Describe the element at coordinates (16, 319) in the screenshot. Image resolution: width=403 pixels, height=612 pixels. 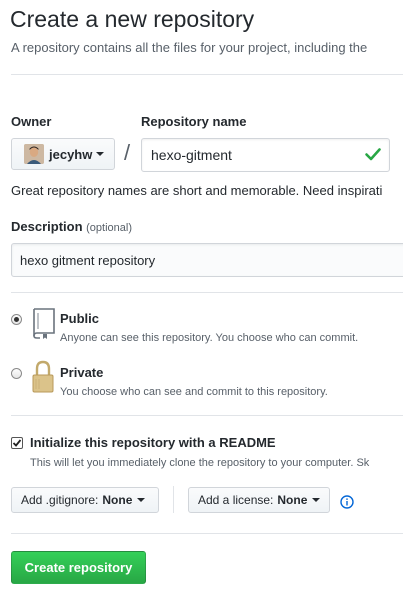
I see `public-radio` at that location.